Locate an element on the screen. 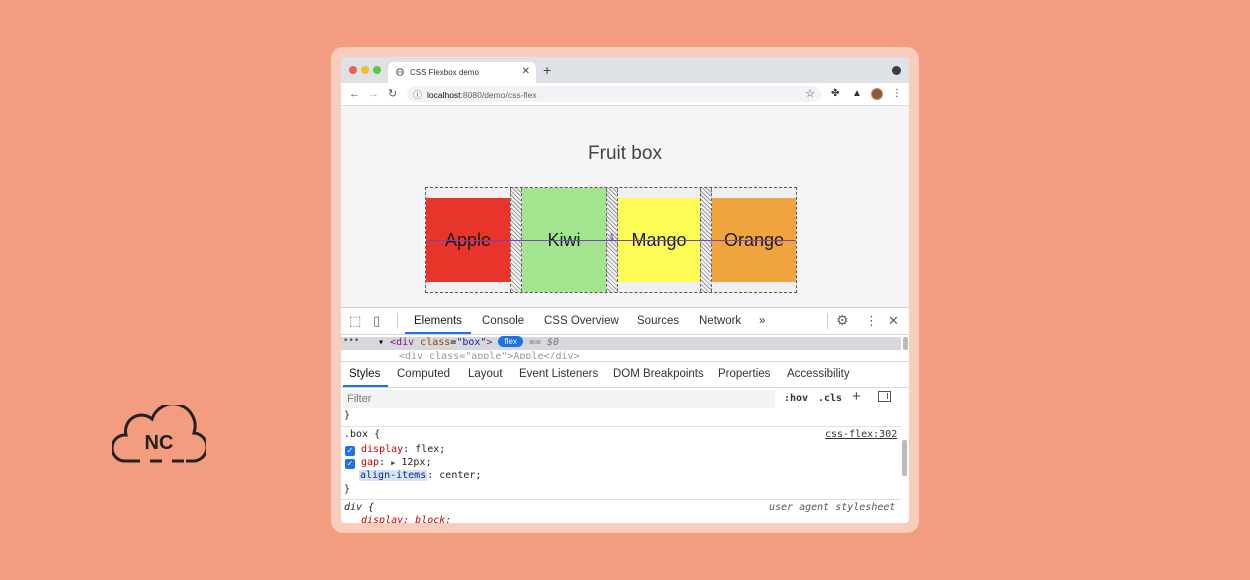 The height and width of the screenshot is (580, 1250). fruit-box-container: Apple Kiwi Mango Orange ⇕ is located at coordinates (611, 240).